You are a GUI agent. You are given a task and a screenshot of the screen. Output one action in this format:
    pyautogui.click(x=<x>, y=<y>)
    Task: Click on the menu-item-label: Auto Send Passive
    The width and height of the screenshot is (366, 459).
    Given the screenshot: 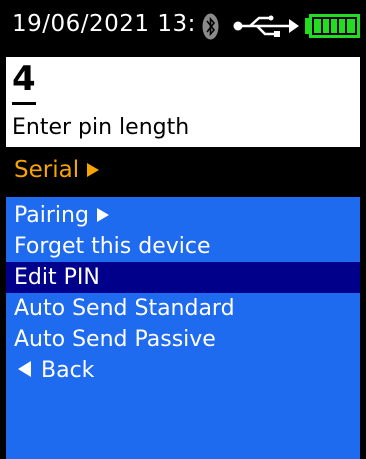 What is the action you would take?
    pyautogui.click(x=115, y=339)
    